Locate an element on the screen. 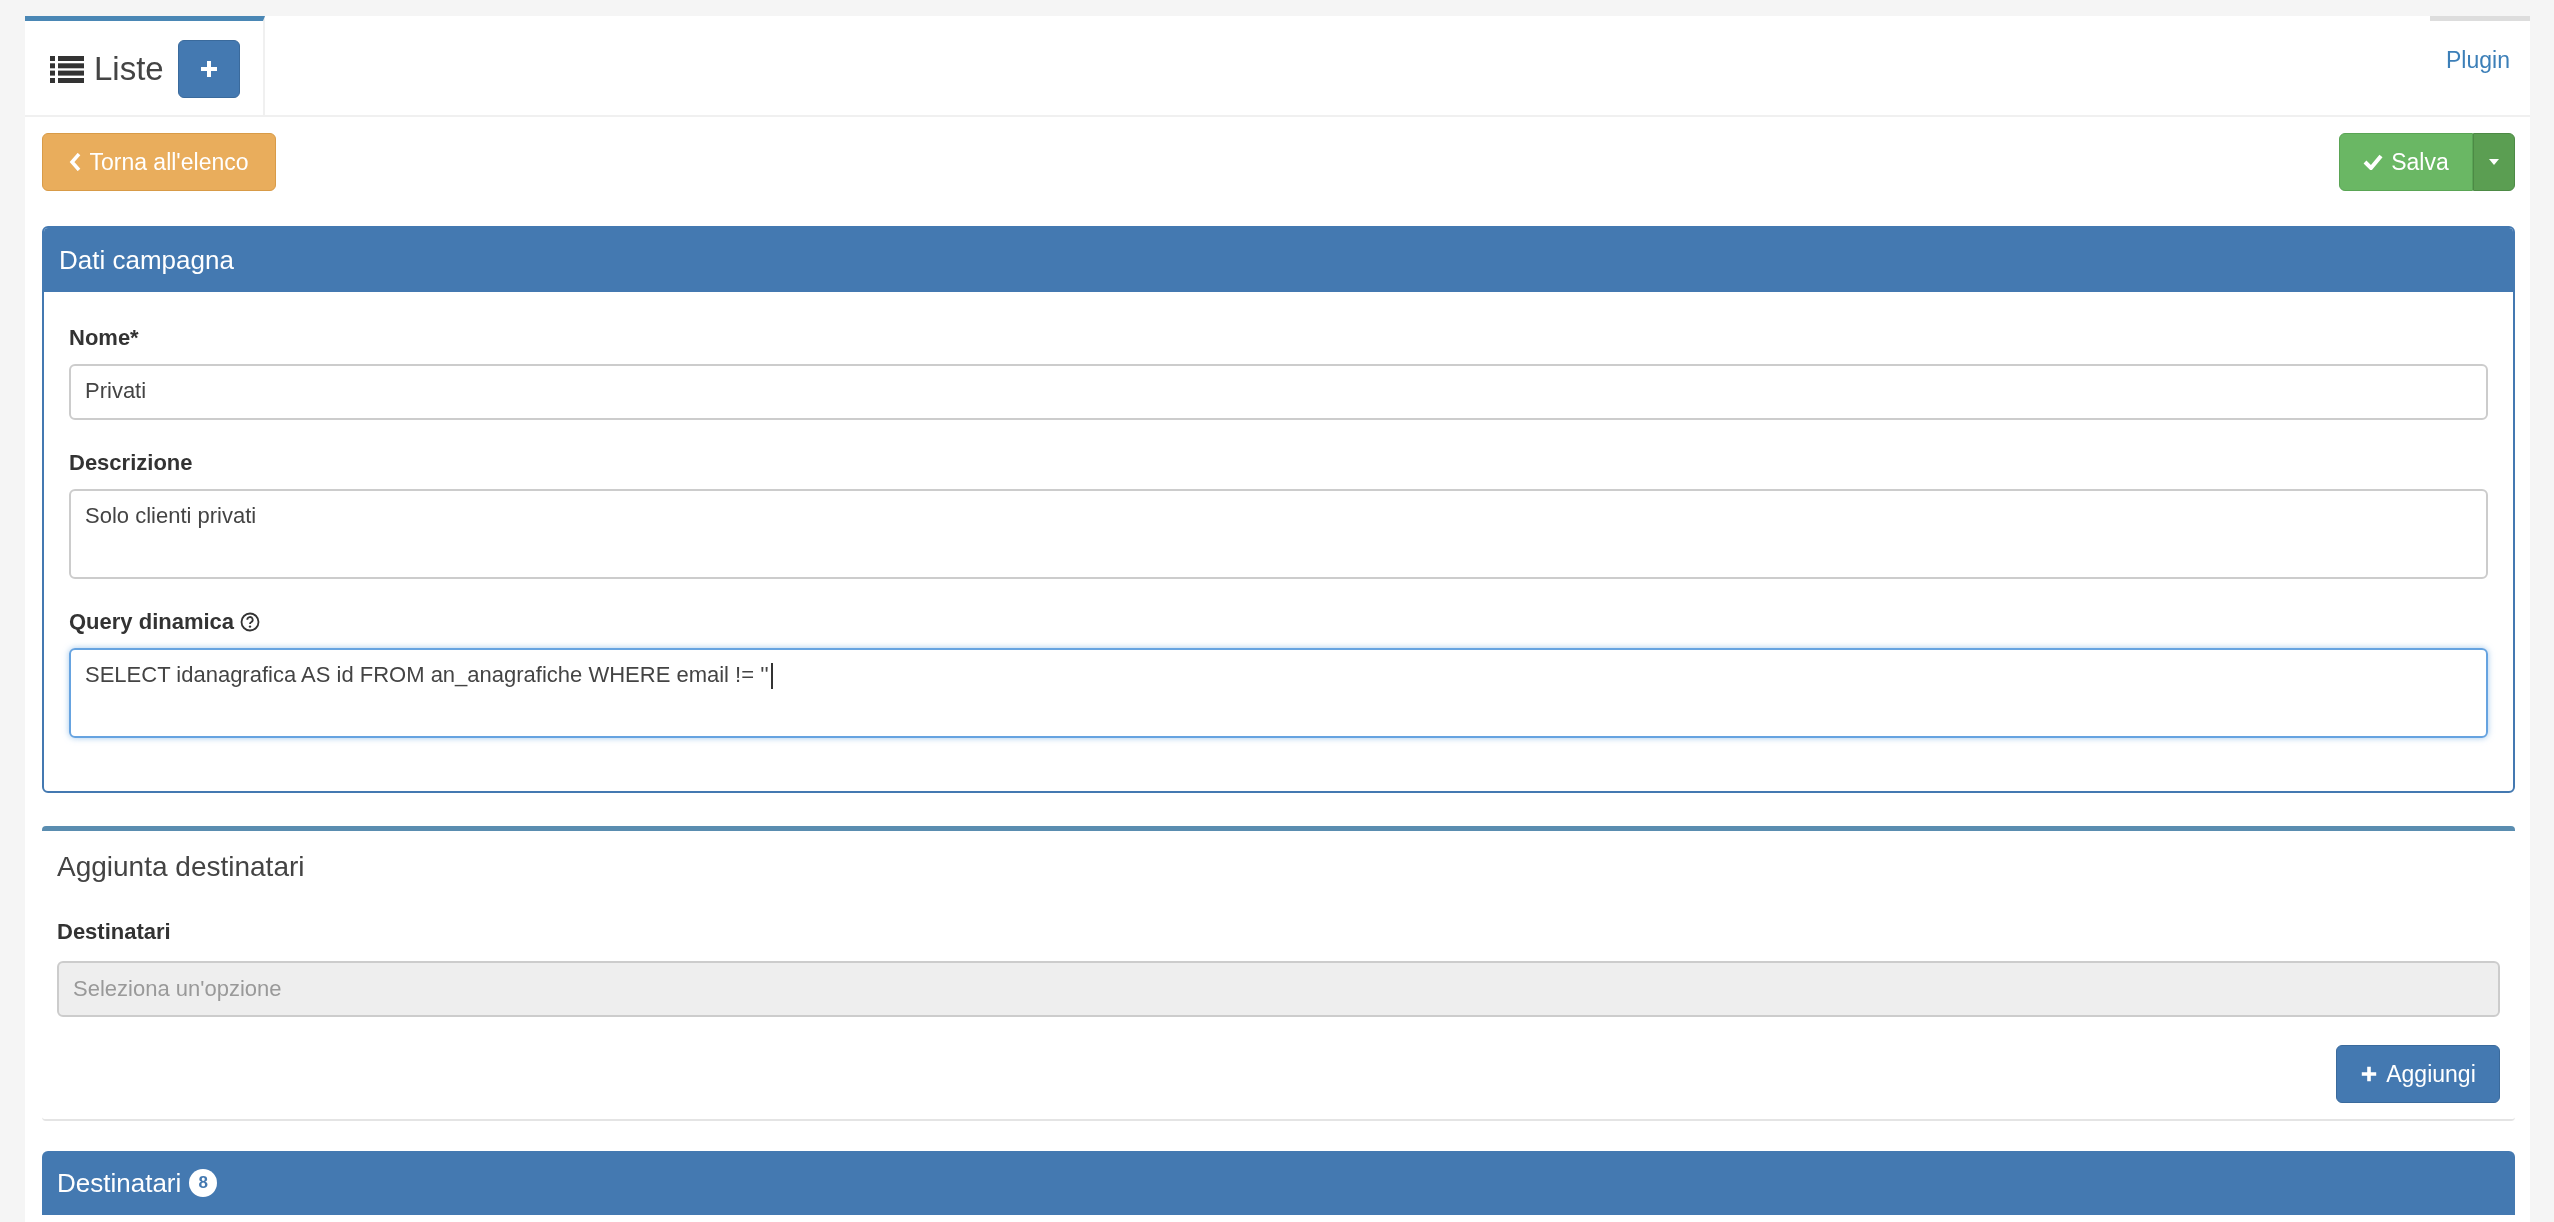  add-button is located at coordinates (208, 69).